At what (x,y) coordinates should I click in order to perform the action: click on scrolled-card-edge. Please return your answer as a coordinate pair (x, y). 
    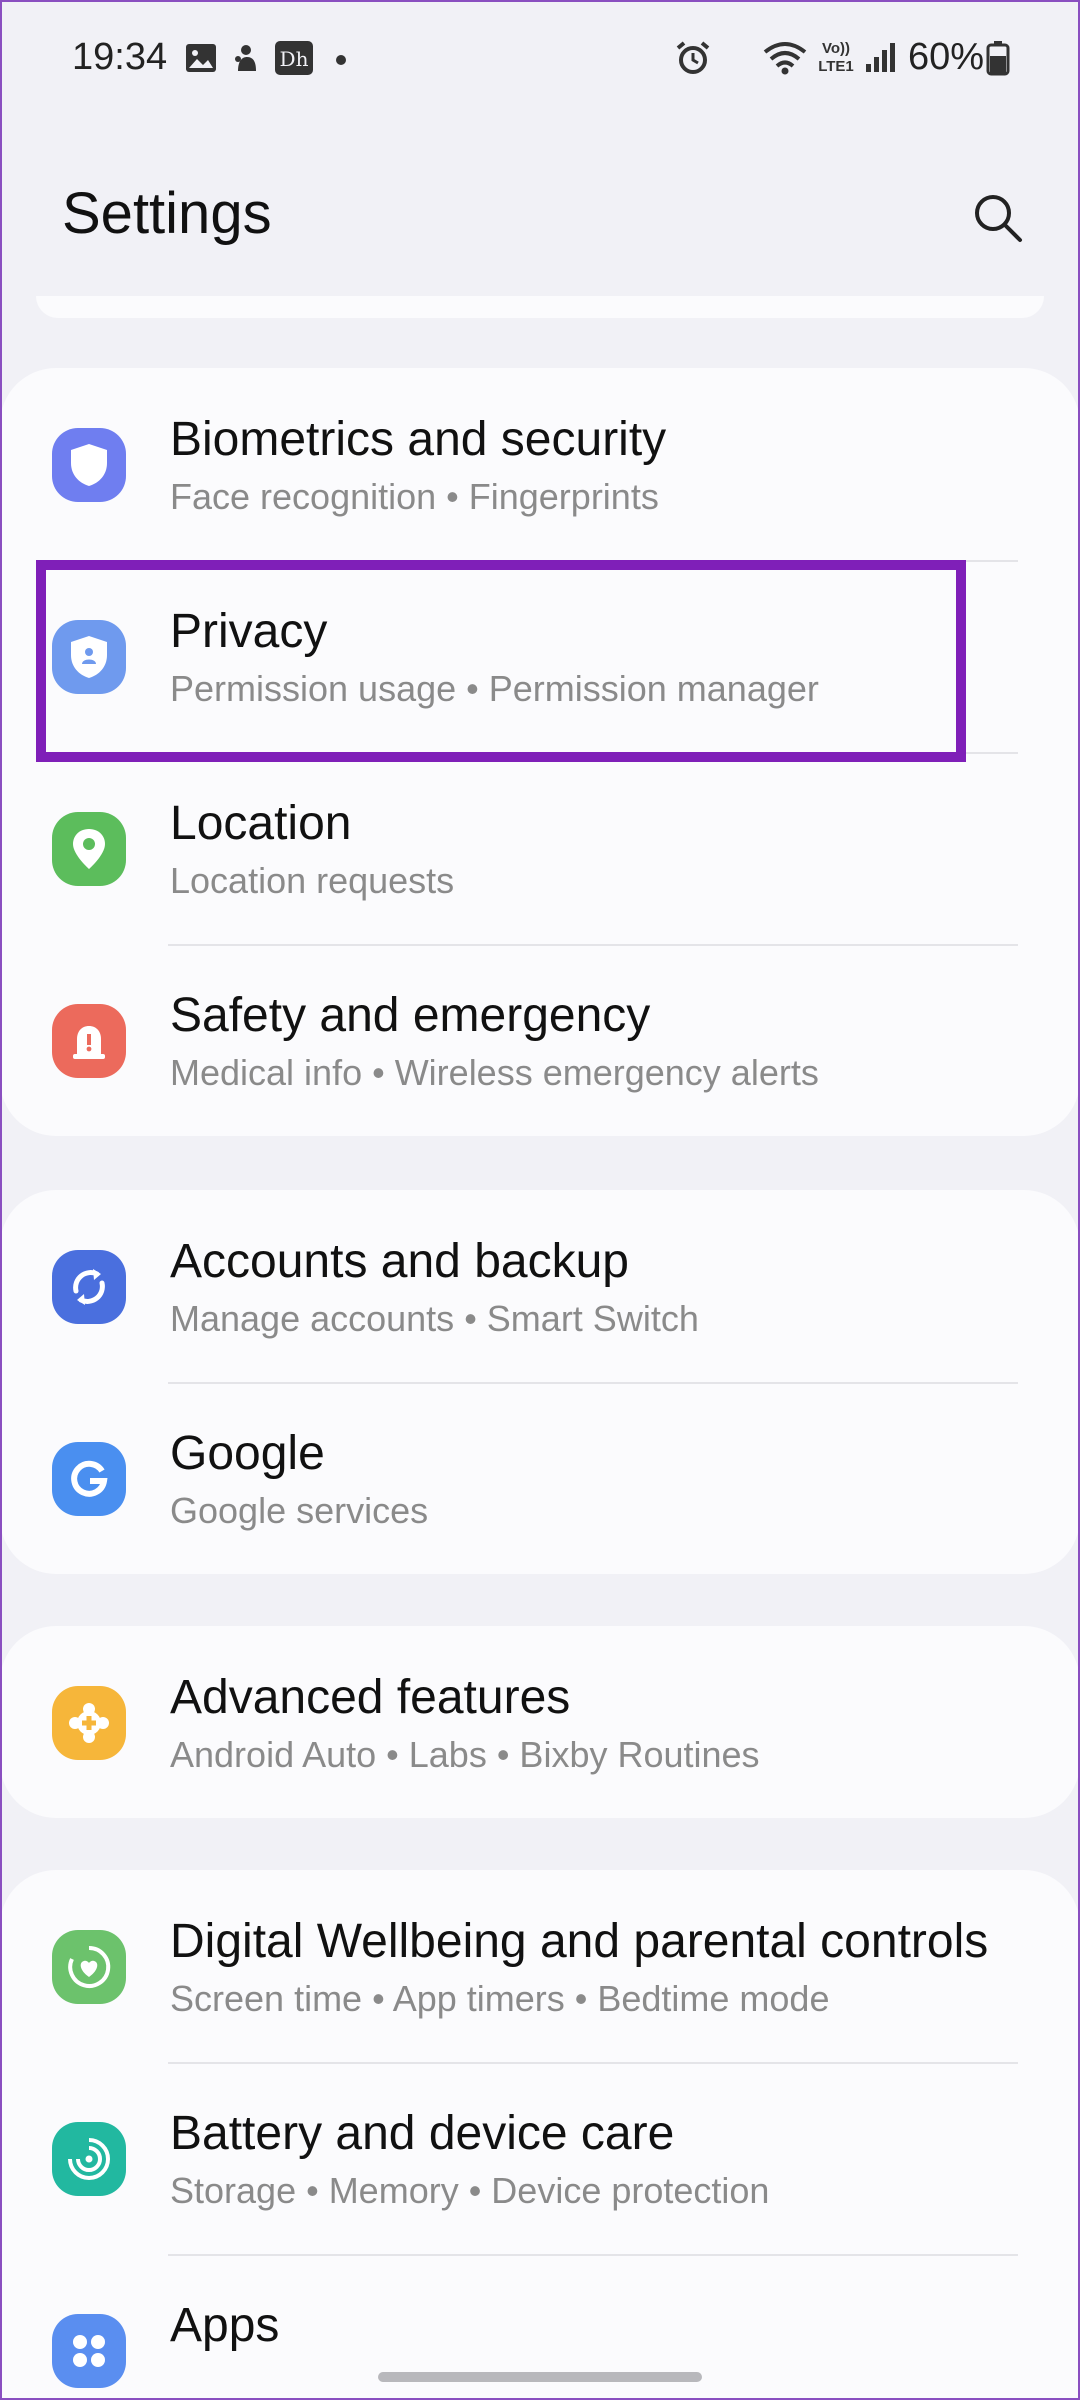
    Looking at the image, I should click on (540, 307).